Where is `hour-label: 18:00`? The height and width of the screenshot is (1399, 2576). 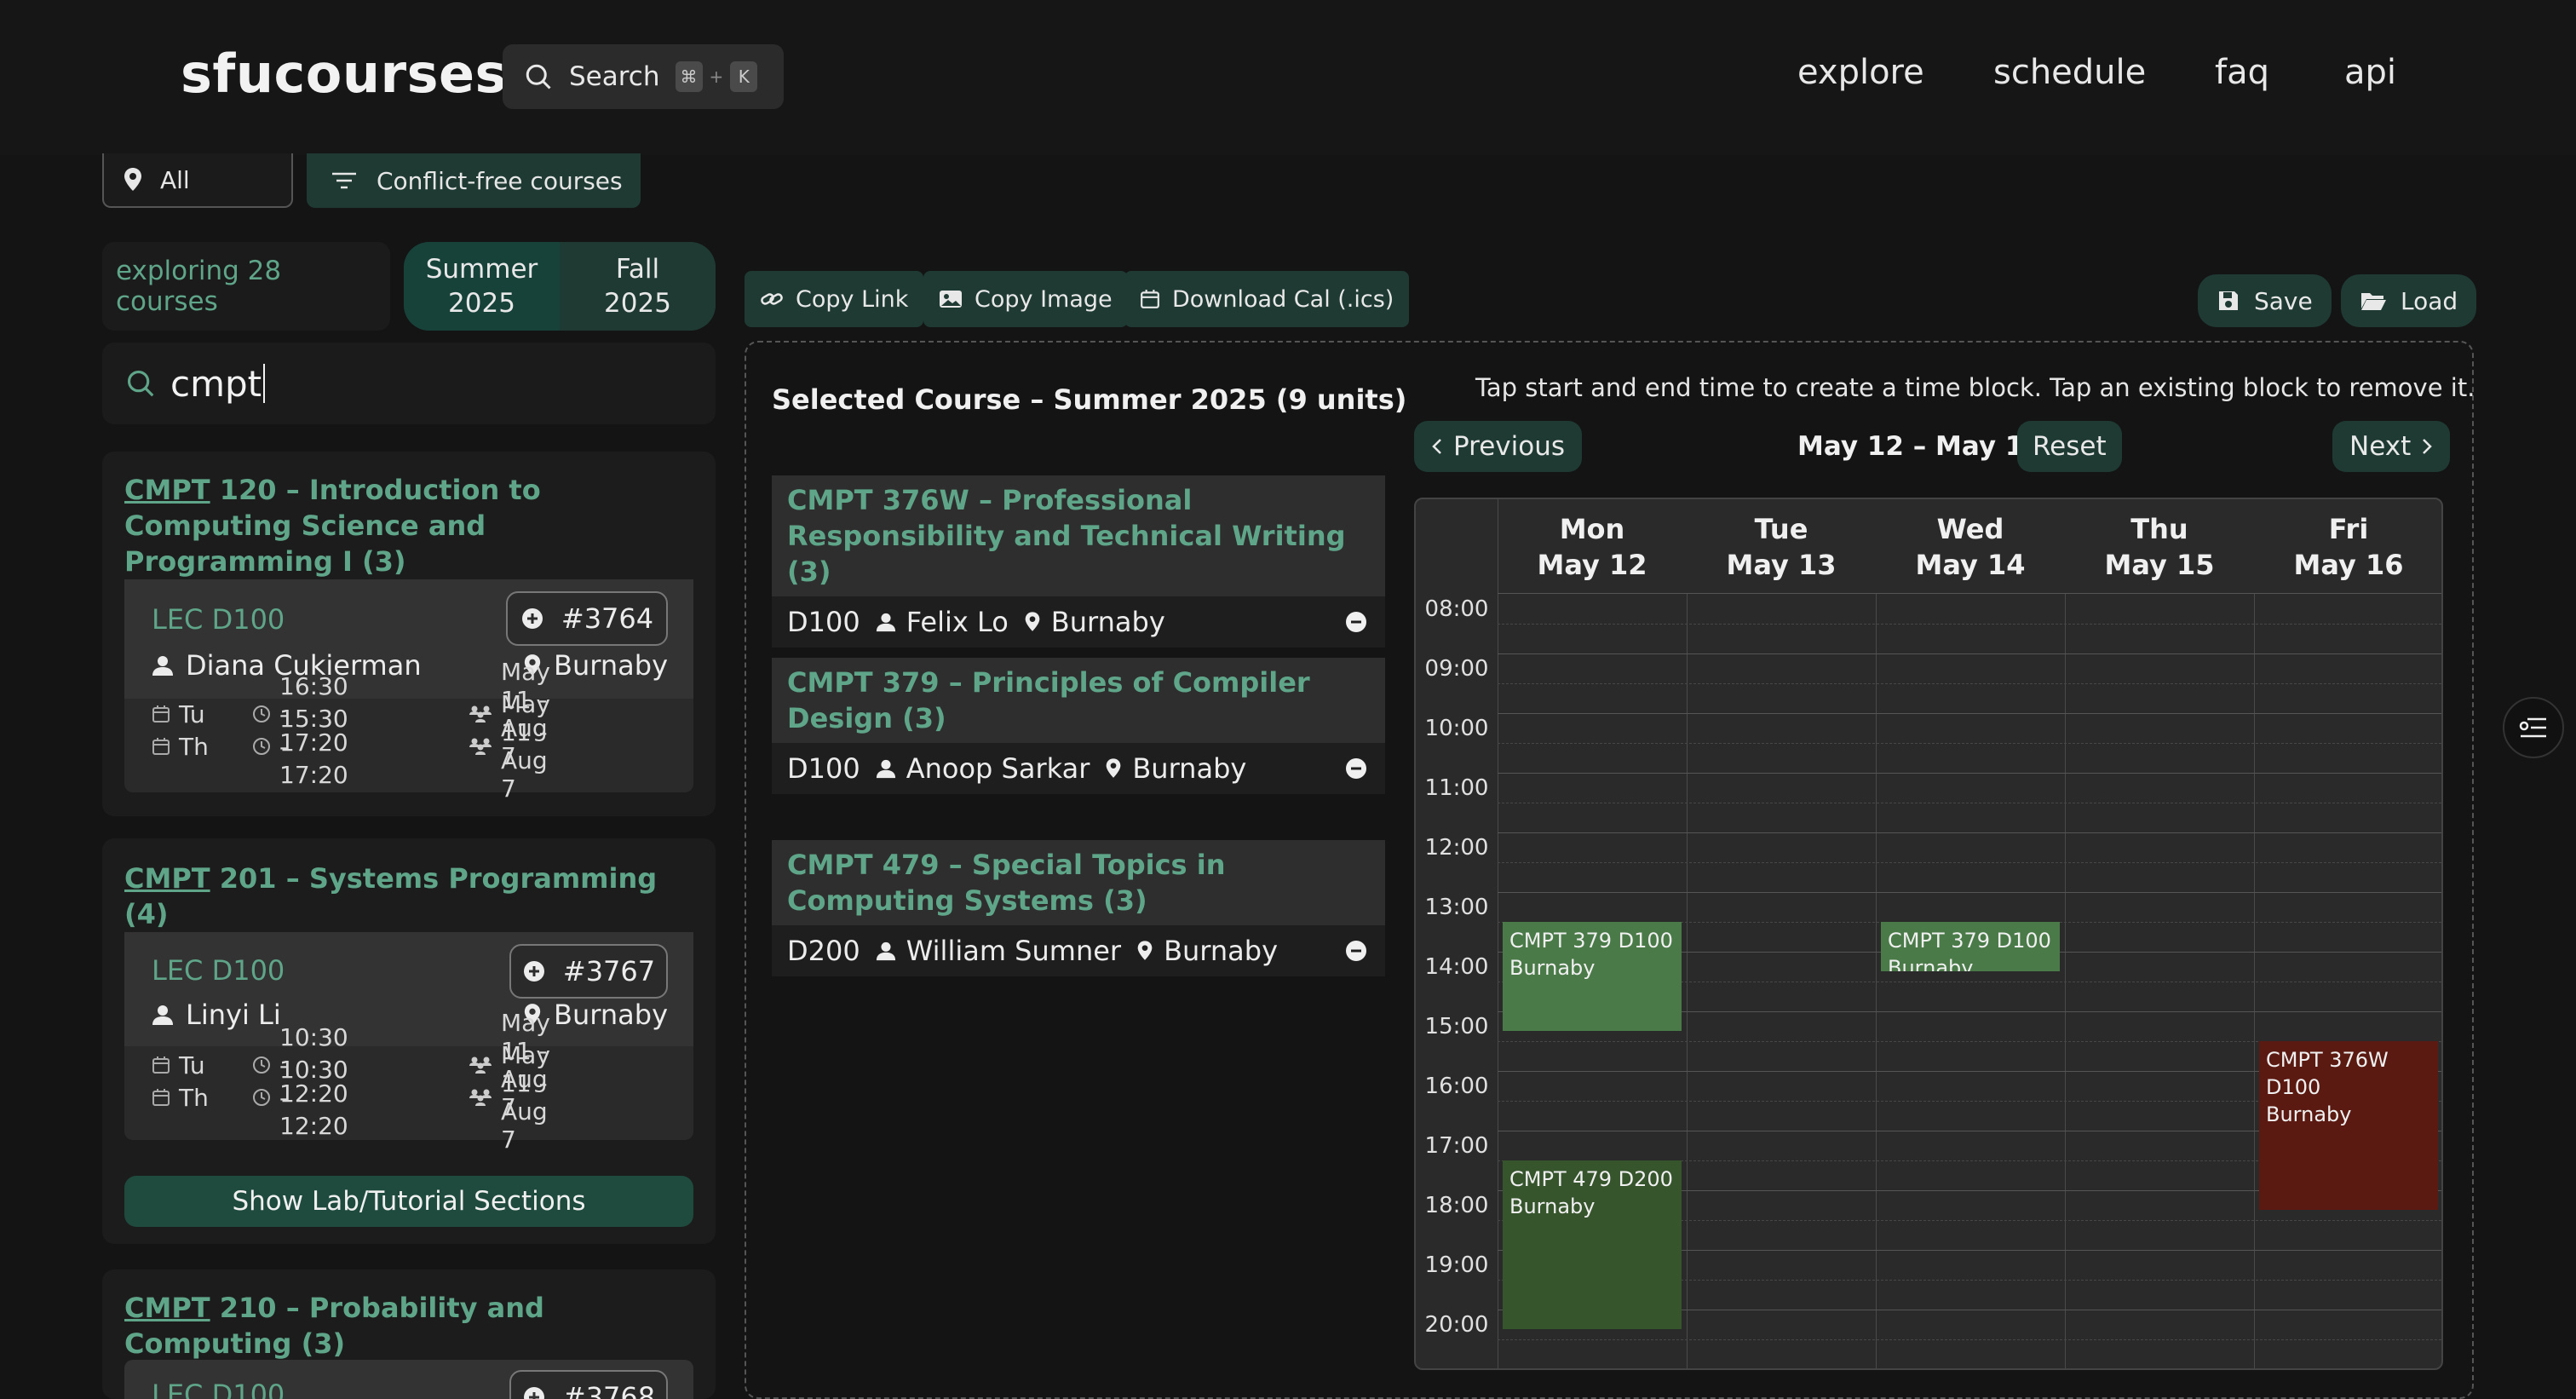
hour-label: 18:00 is located at coordinates (1457, 1205).